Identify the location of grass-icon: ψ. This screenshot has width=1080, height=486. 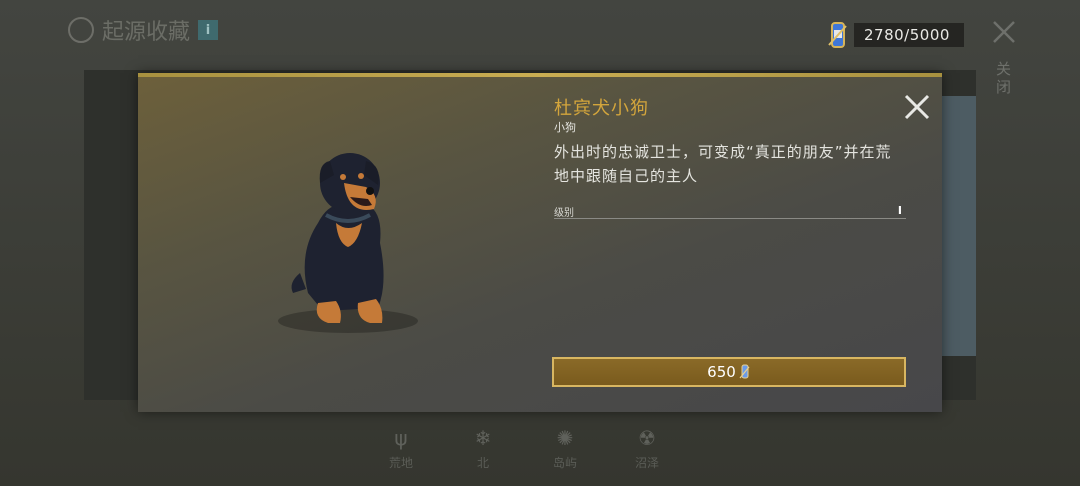
(401, 438).